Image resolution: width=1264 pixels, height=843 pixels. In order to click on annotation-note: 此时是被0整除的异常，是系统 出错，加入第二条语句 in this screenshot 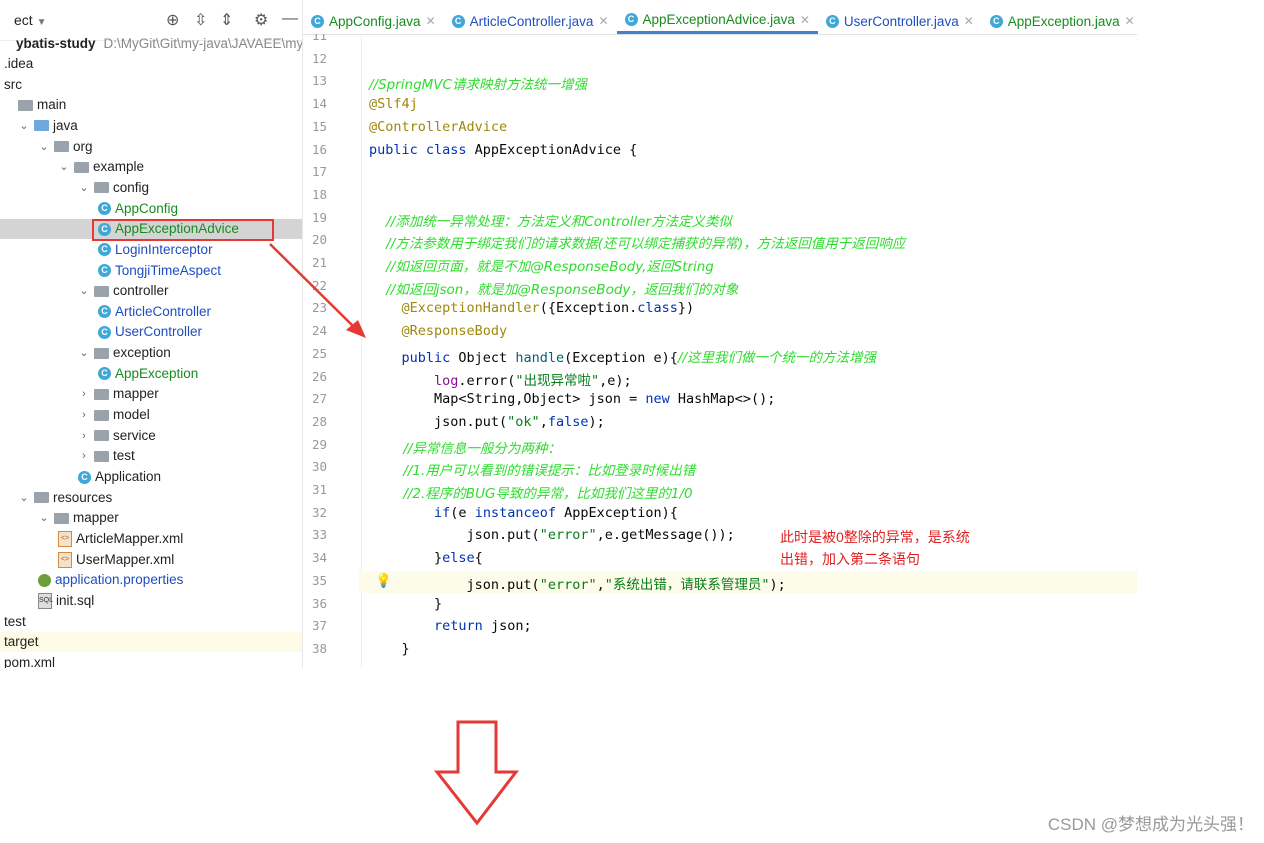, I will do `click(875, 548)`.